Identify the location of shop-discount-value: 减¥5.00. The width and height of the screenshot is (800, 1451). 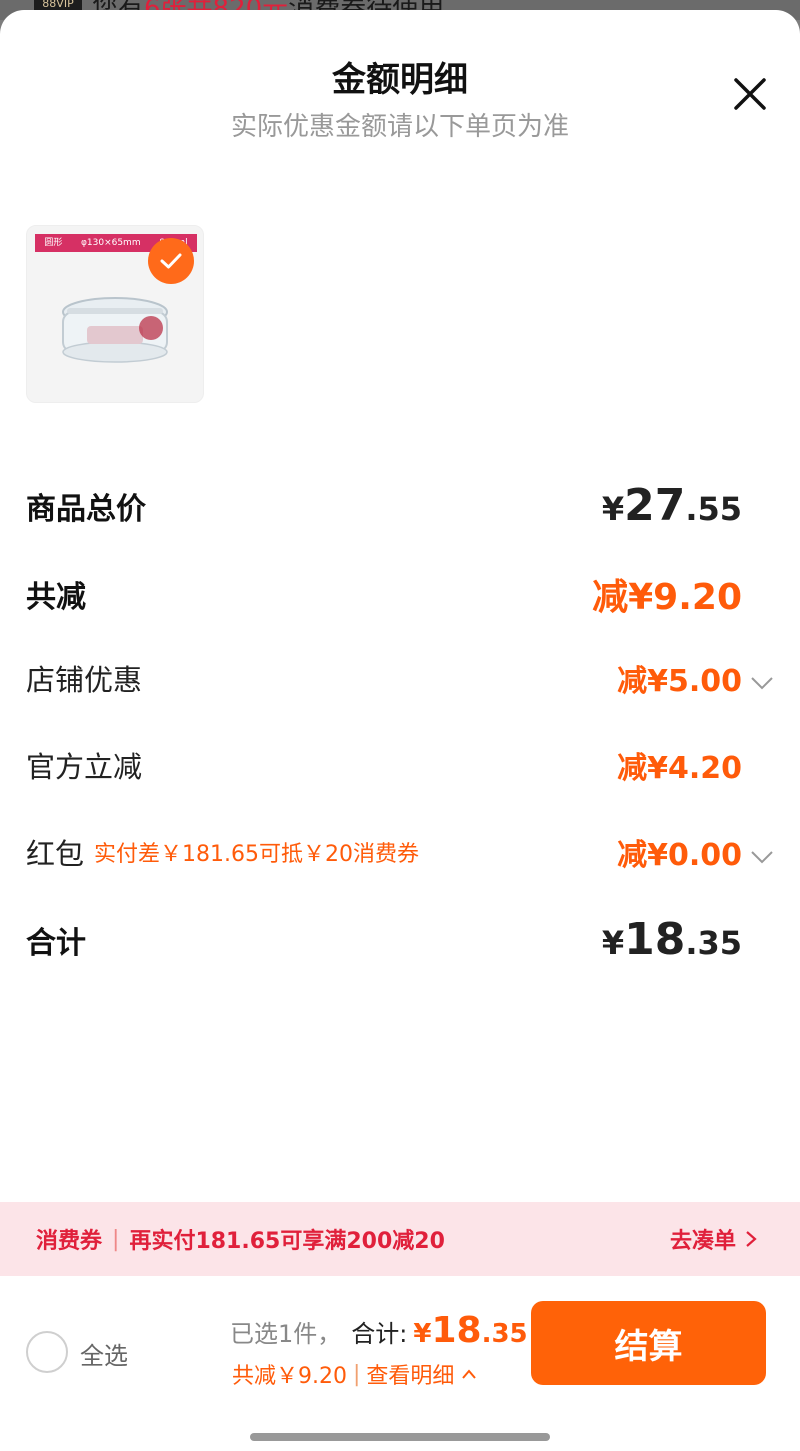
(679, 681).